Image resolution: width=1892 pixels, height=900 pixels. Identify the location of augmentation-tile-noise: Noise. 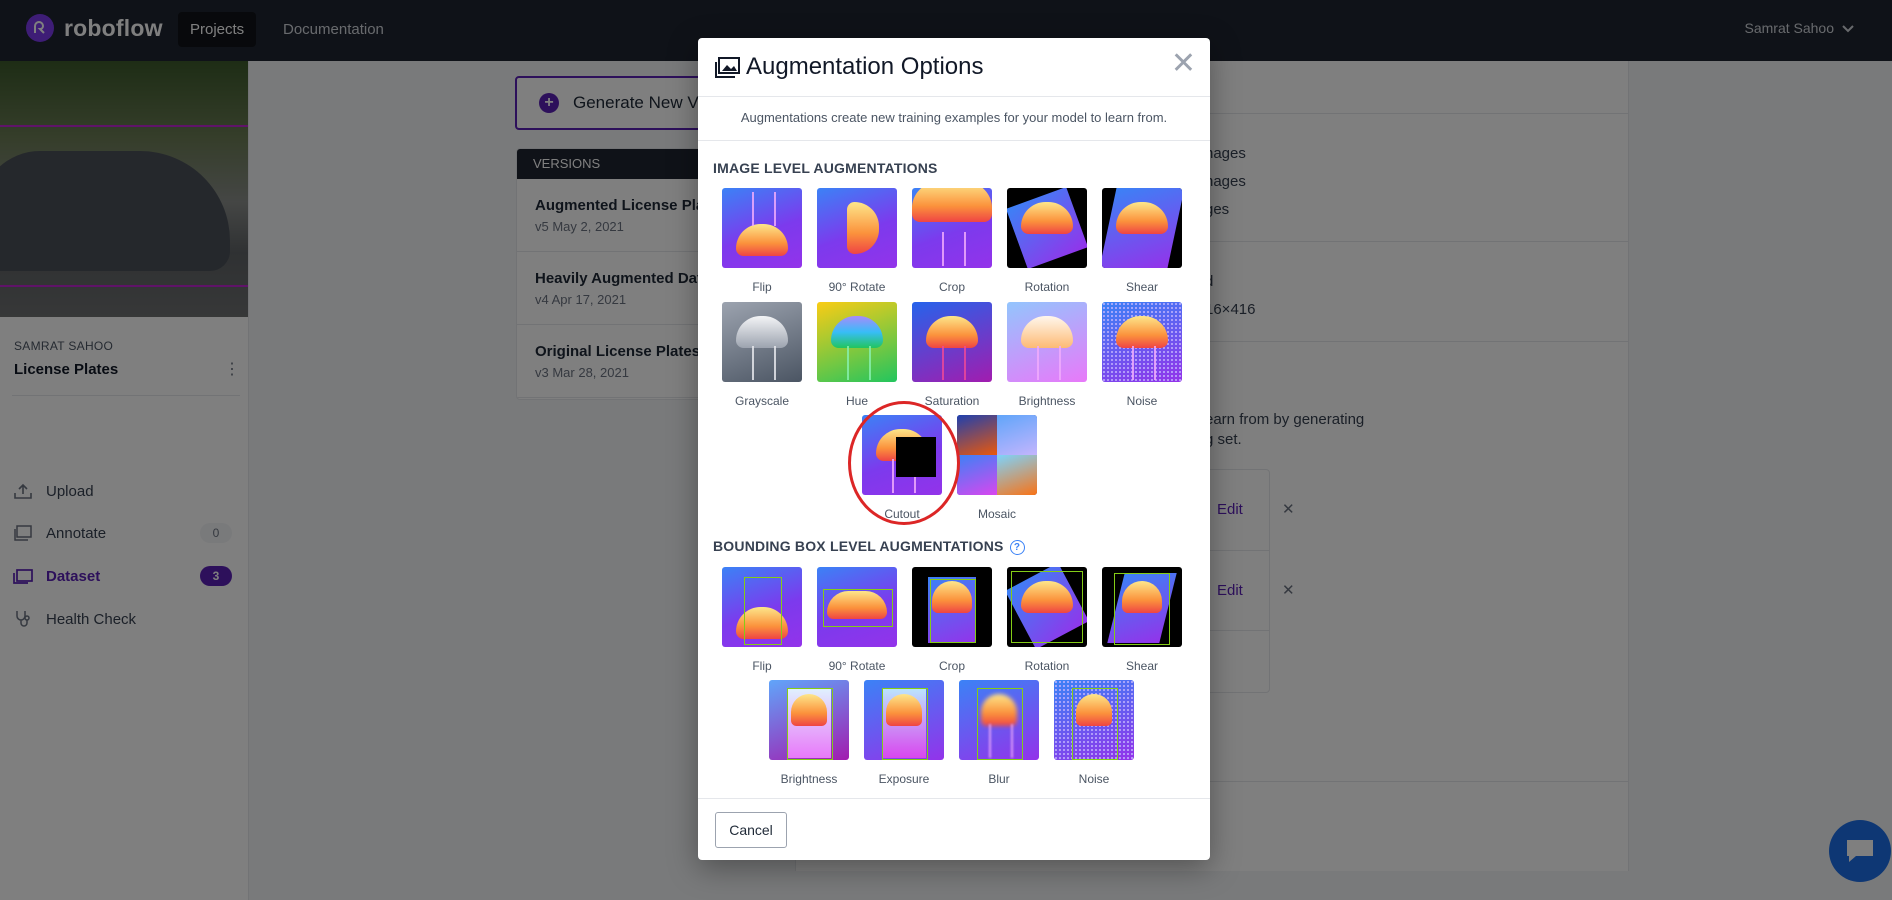
(1142, 355).